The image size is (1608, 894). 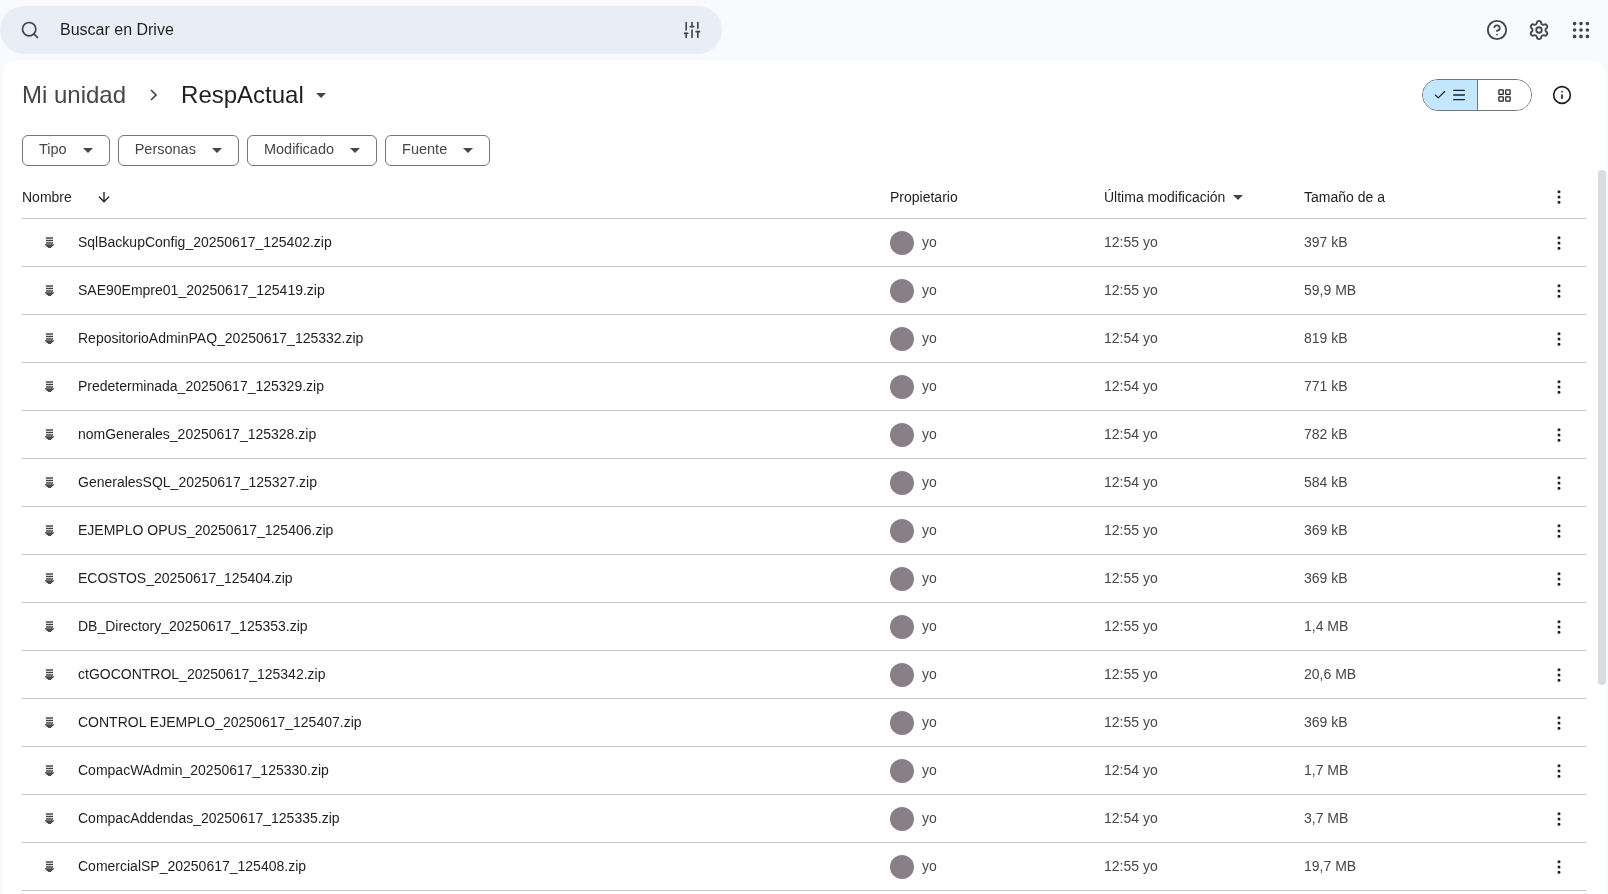 I want to click on breadcrumb-link: Mi unidad, so click(x=74, y=95).